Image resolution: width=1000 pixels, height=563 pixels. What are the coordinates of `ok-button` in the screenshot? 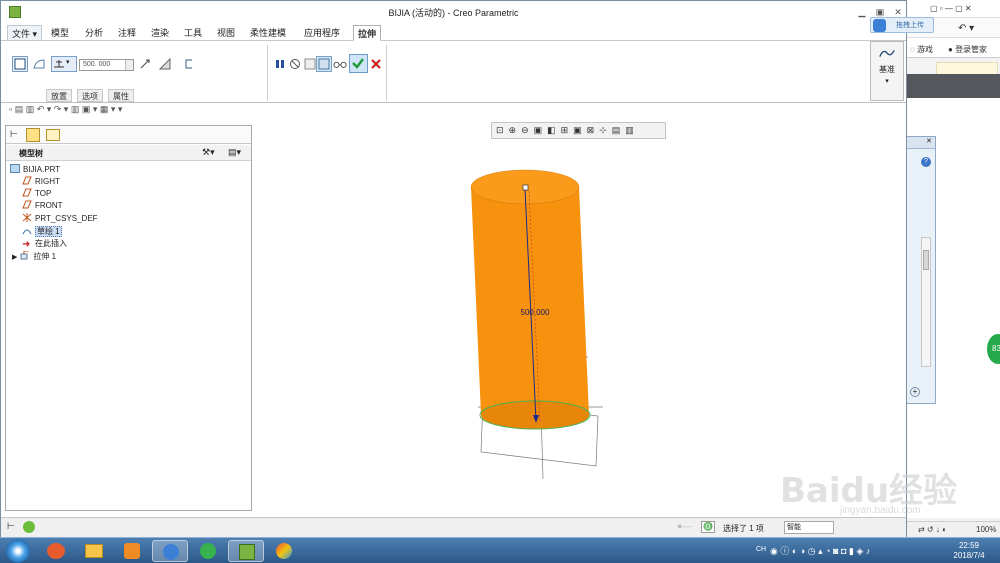 It's located at (358, 63).